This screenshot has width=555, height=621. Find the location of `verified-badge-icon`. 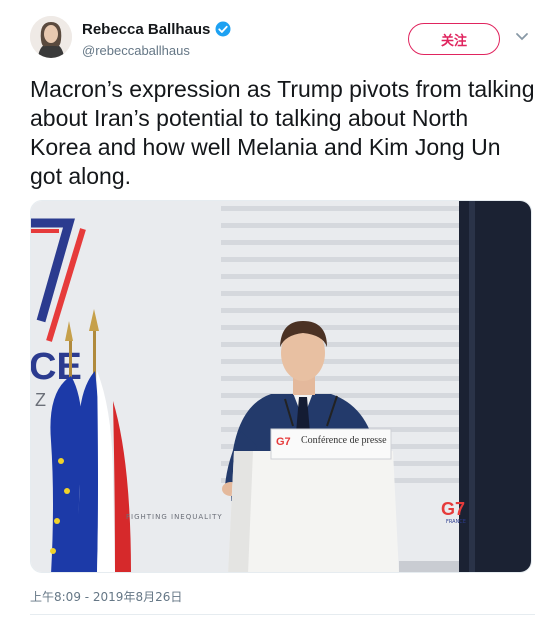

verified-badge-icon is located at coordinates (223, 29).